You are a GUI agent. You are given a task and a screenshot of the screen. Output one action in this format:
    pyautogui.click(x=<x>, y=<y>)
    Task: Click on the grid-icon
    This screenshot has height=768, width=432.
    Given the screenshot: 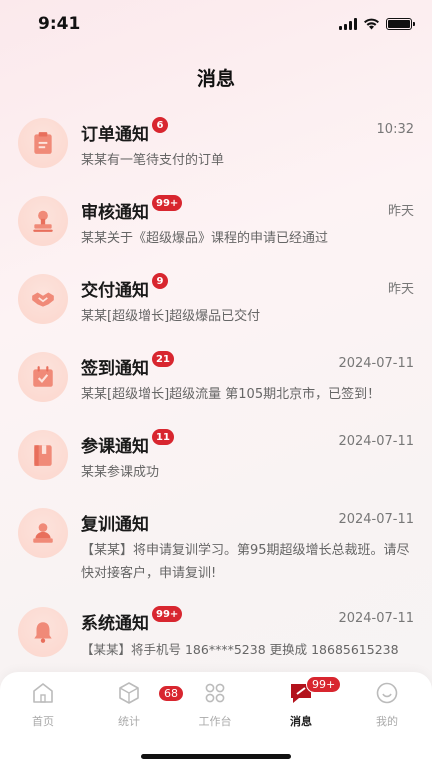 What is the action you would take?
    pyautogui.click(x=215, y=693)
    